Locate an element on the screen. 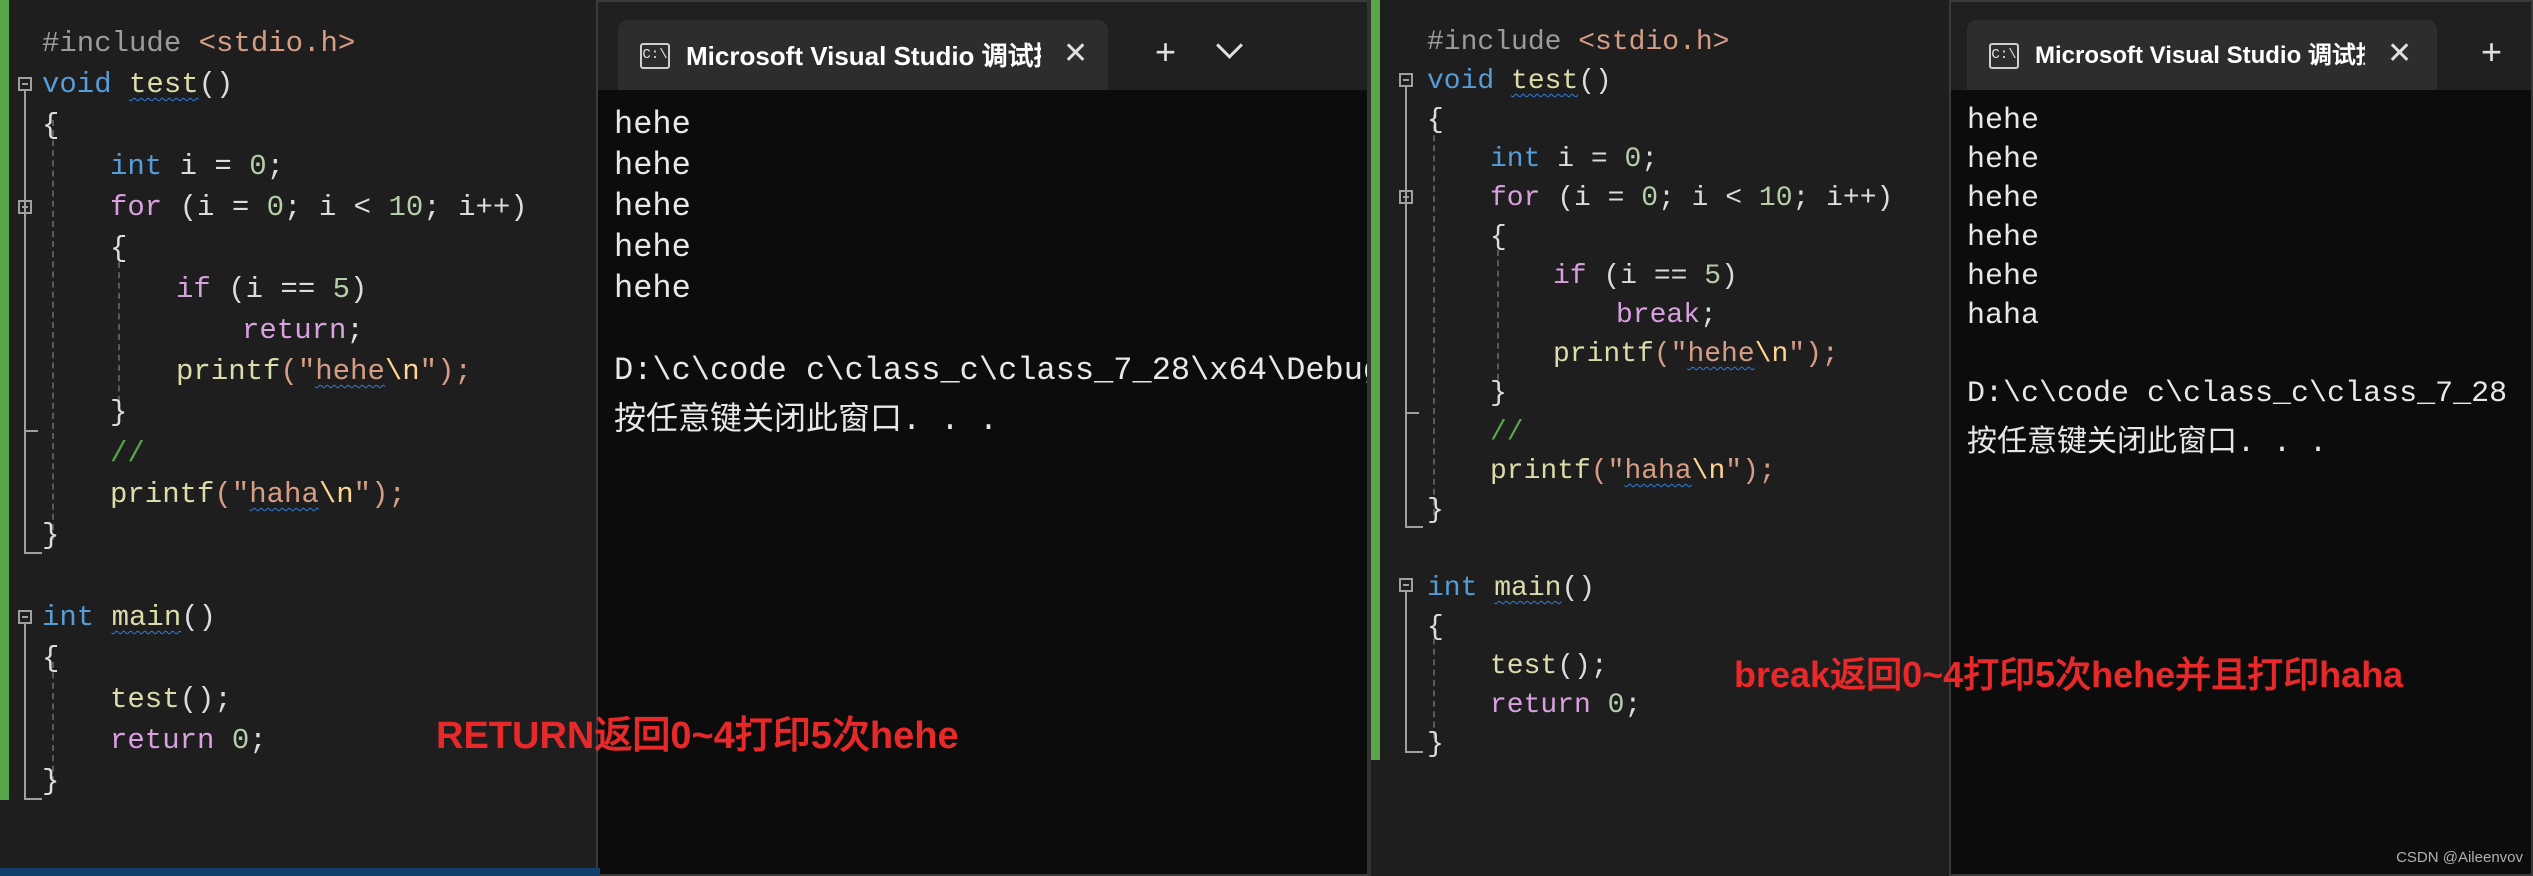 Image resolution: width=2533 pixels, height=876 pixels. preprocessor-directive: #include is located at coordinates (112, 43).